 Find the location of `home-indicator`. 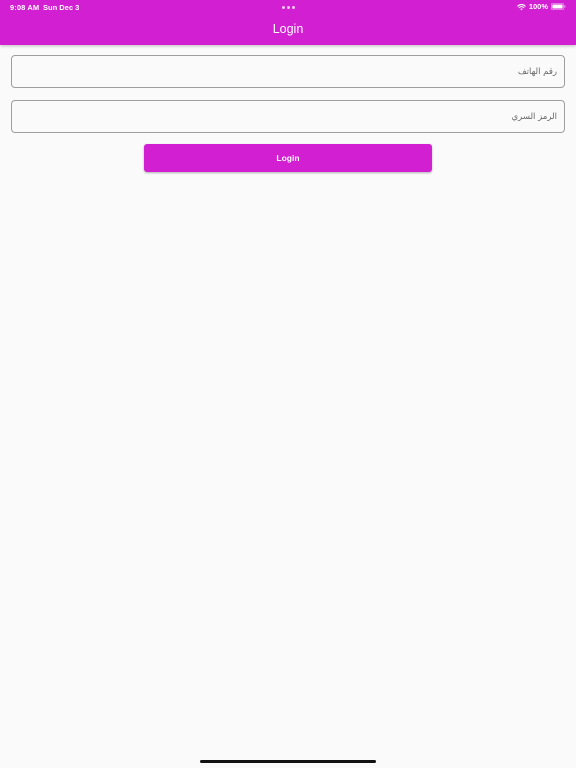

home-indicator is located at coordinates (288, 761).